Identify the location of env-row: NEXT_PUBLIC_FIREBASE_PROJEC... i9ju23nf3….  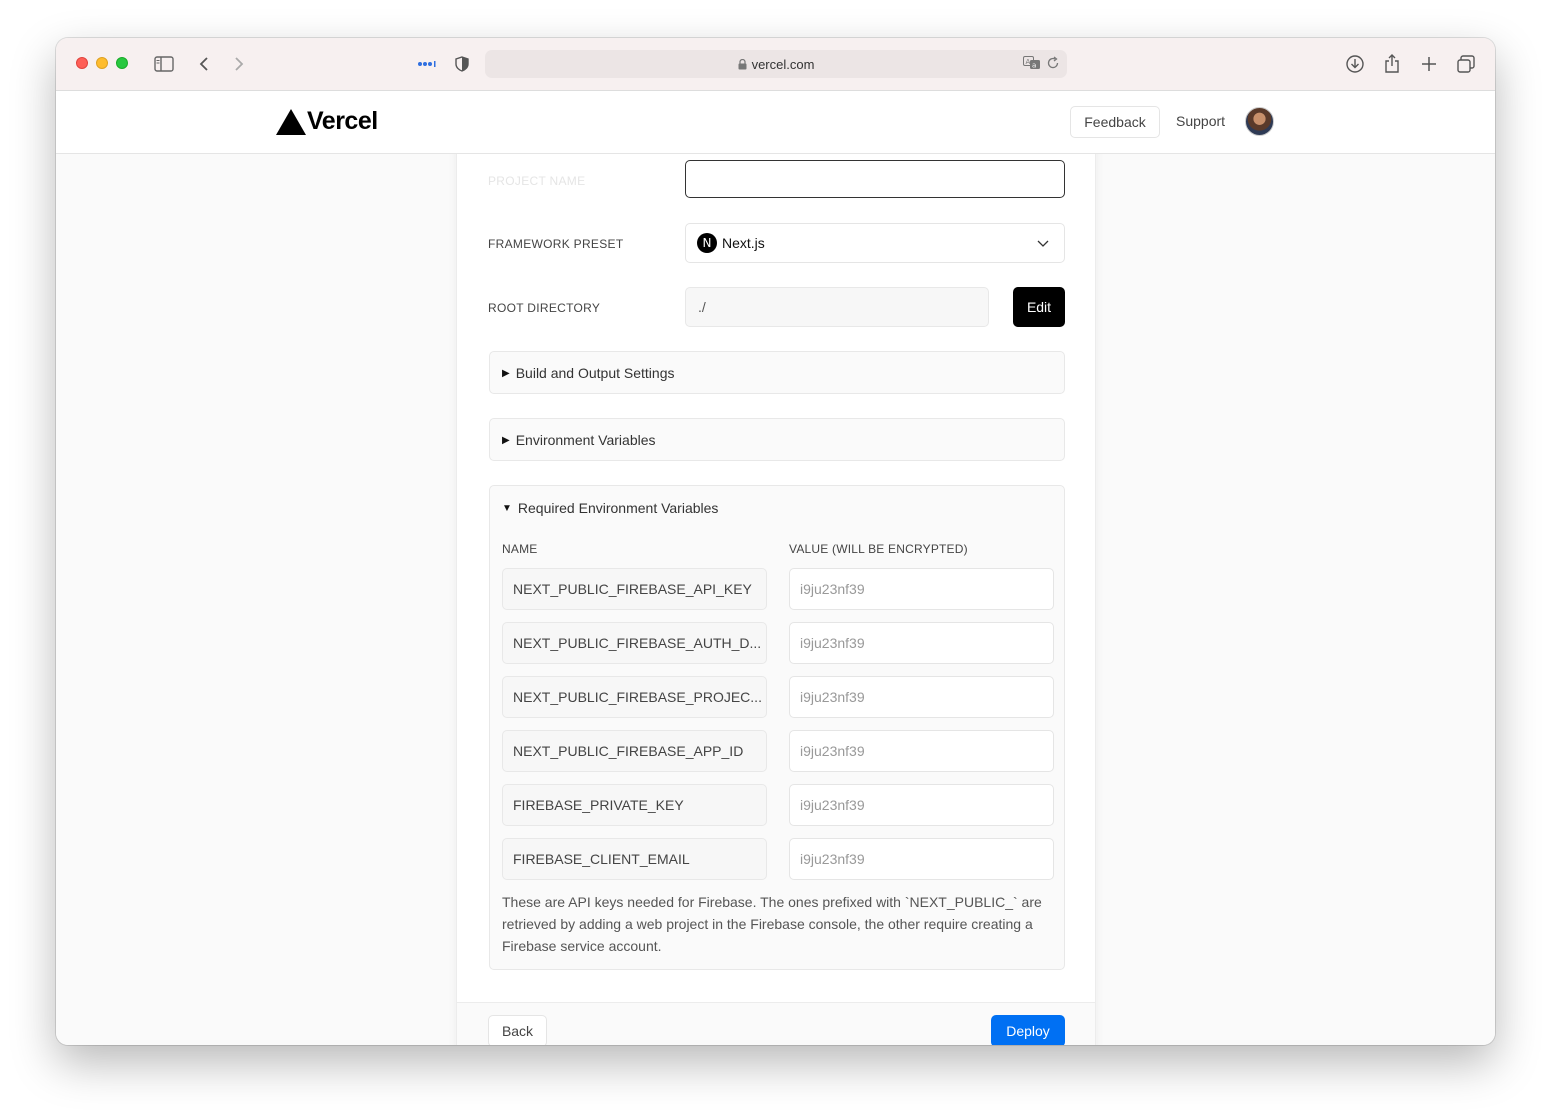
(778, 697).